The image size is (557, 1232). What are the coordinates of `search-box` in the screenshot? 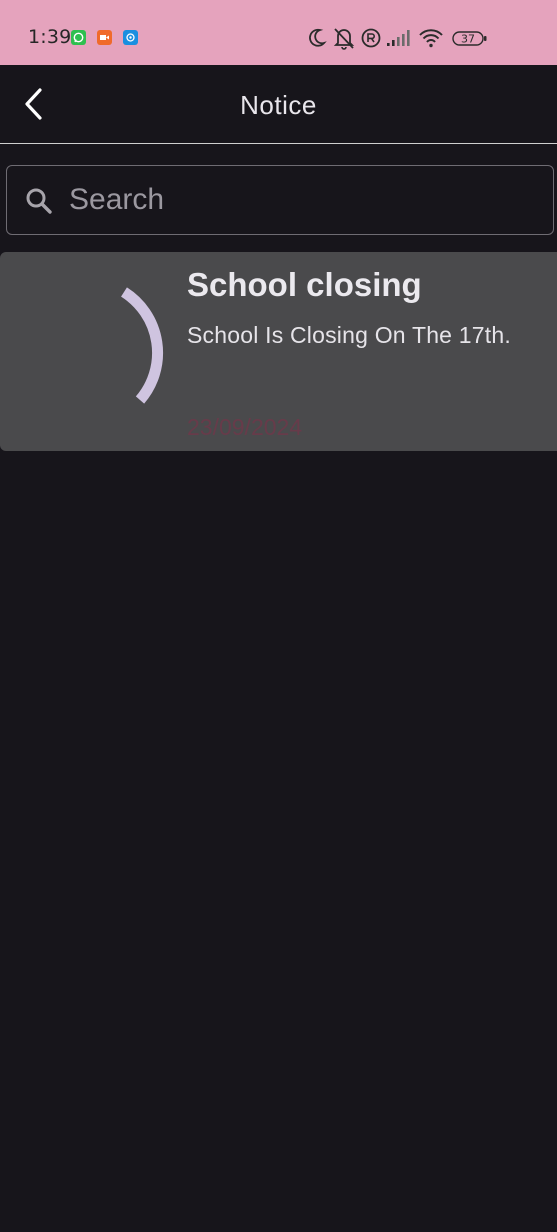 It's located at (280, 200).